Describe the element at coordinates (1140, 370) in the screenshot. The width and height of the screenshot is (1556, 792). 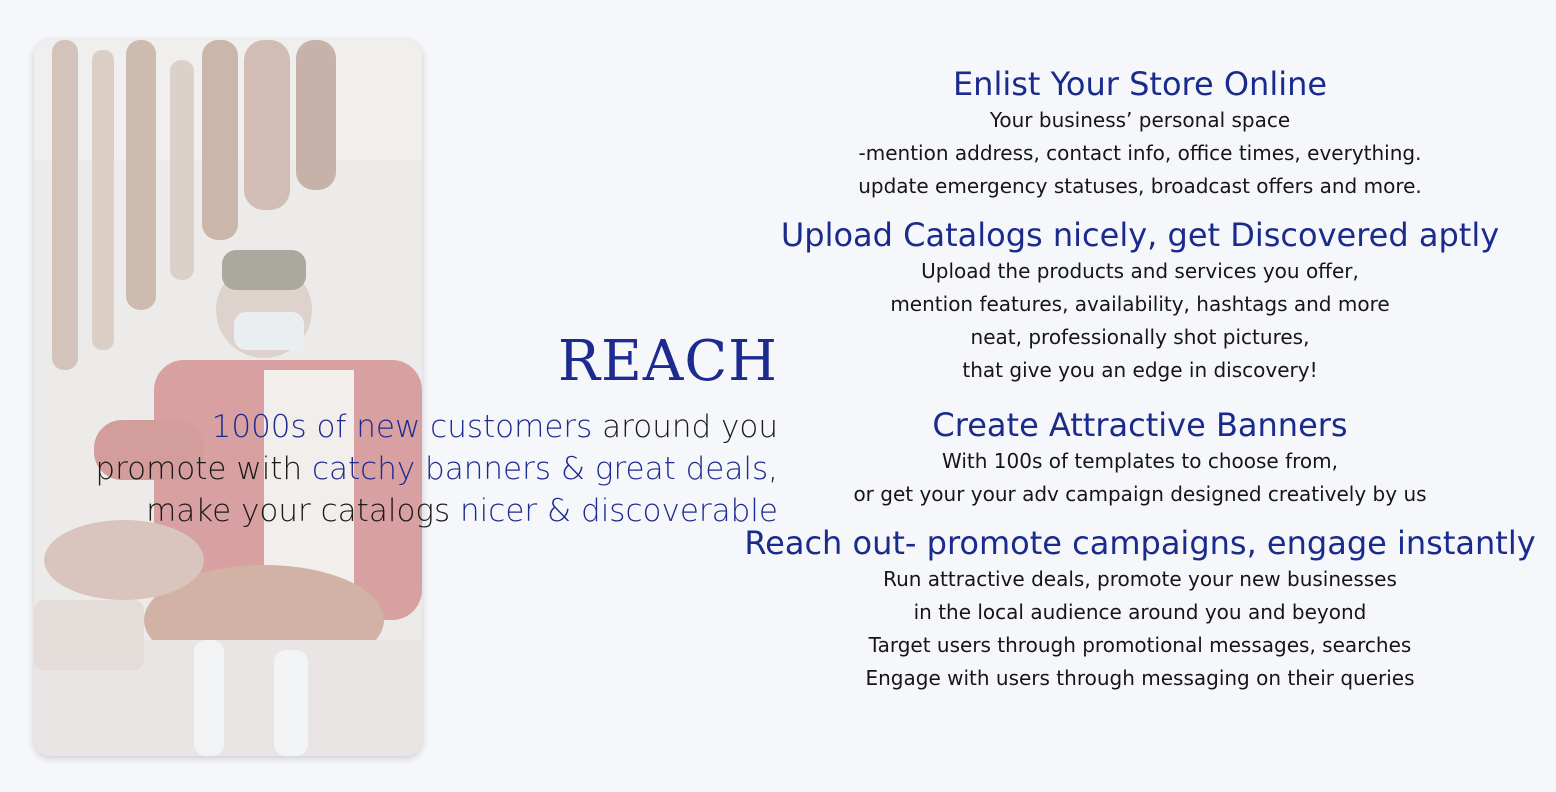
I see `feature-line: that give you an edge in discovery!` at that location.